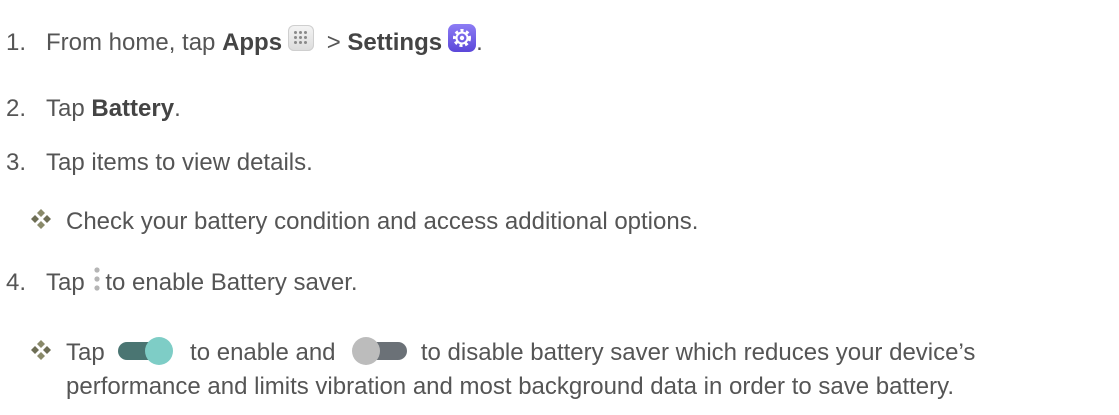 The image size is (1119, 415). I want to click on battery-label: Battery, so click(133, 108).